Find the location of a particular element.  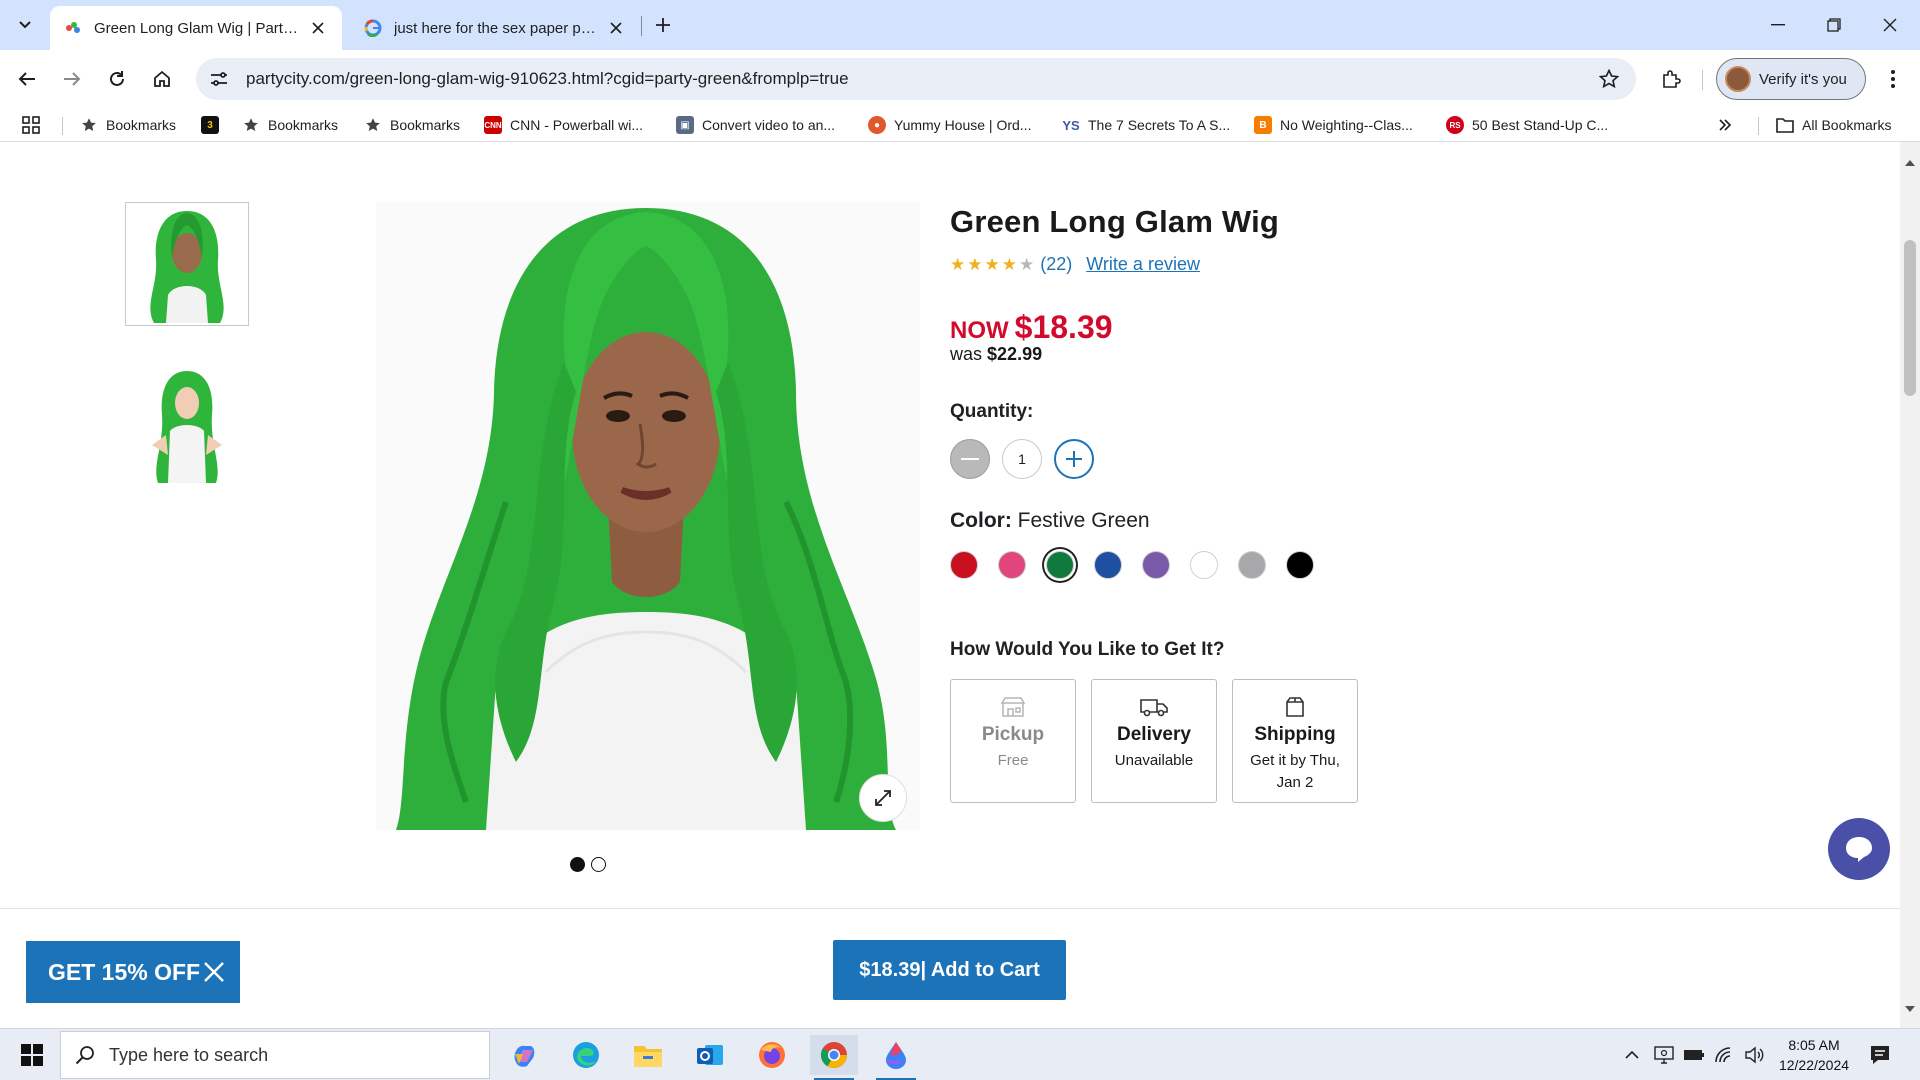

paint-app is located at coordinates (896, 1057).